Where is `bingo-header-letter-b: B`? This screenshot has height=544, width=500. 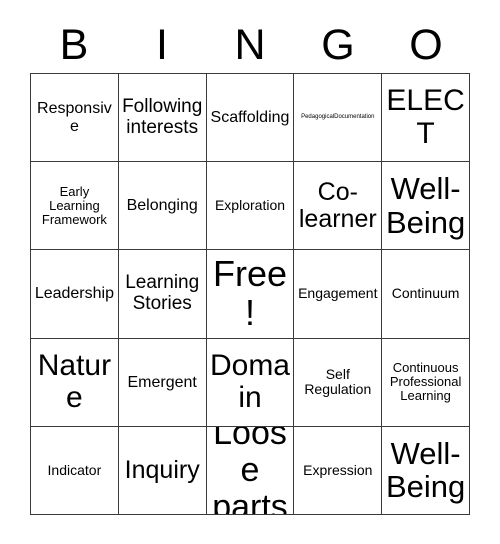
bingo-header-letter-b: B is located at coordinates (74, 45).